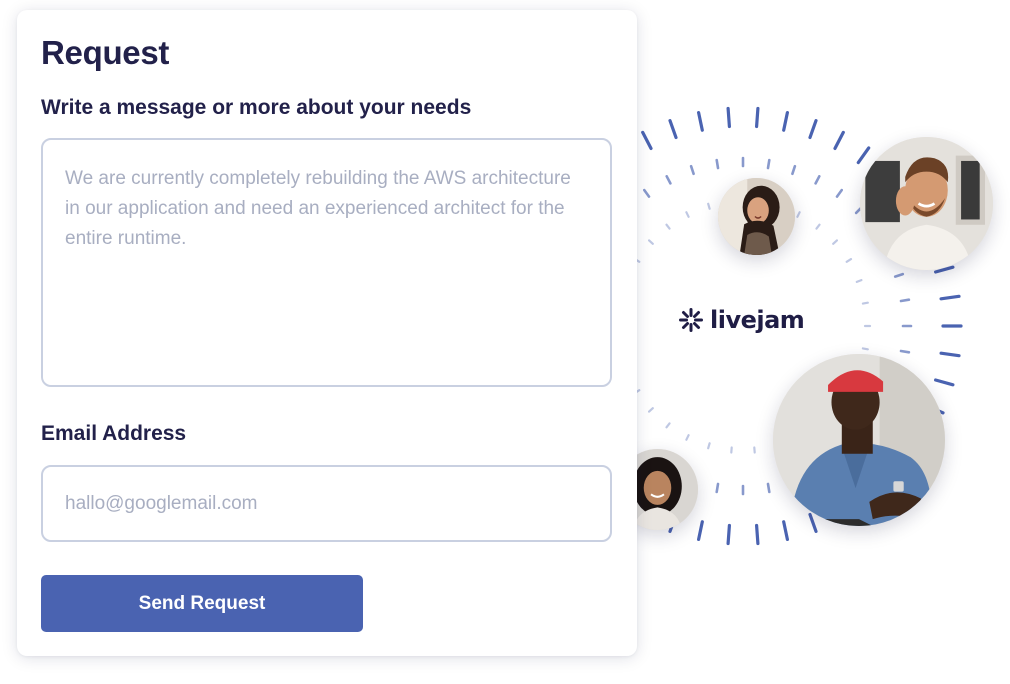  What do you see at coordinates (926, 203) in the screenshot?
I see `avatar-man-on-phone` at bounding box center [926, 203].